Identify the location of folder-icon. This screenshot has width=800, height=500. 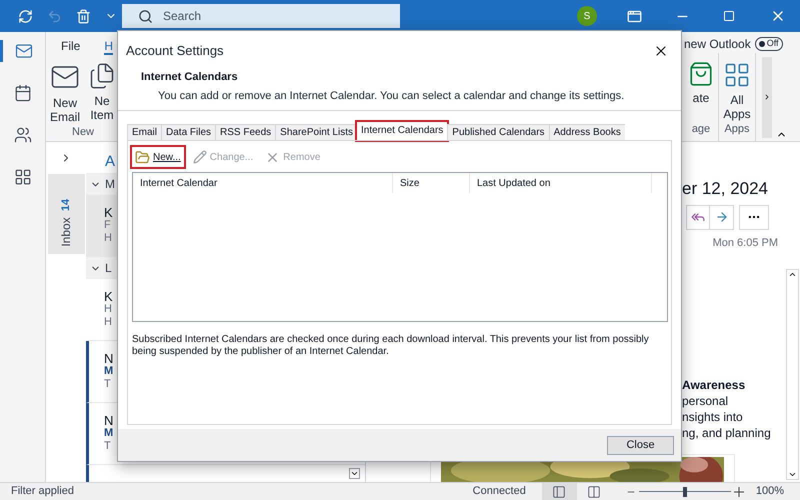
(142, 157).